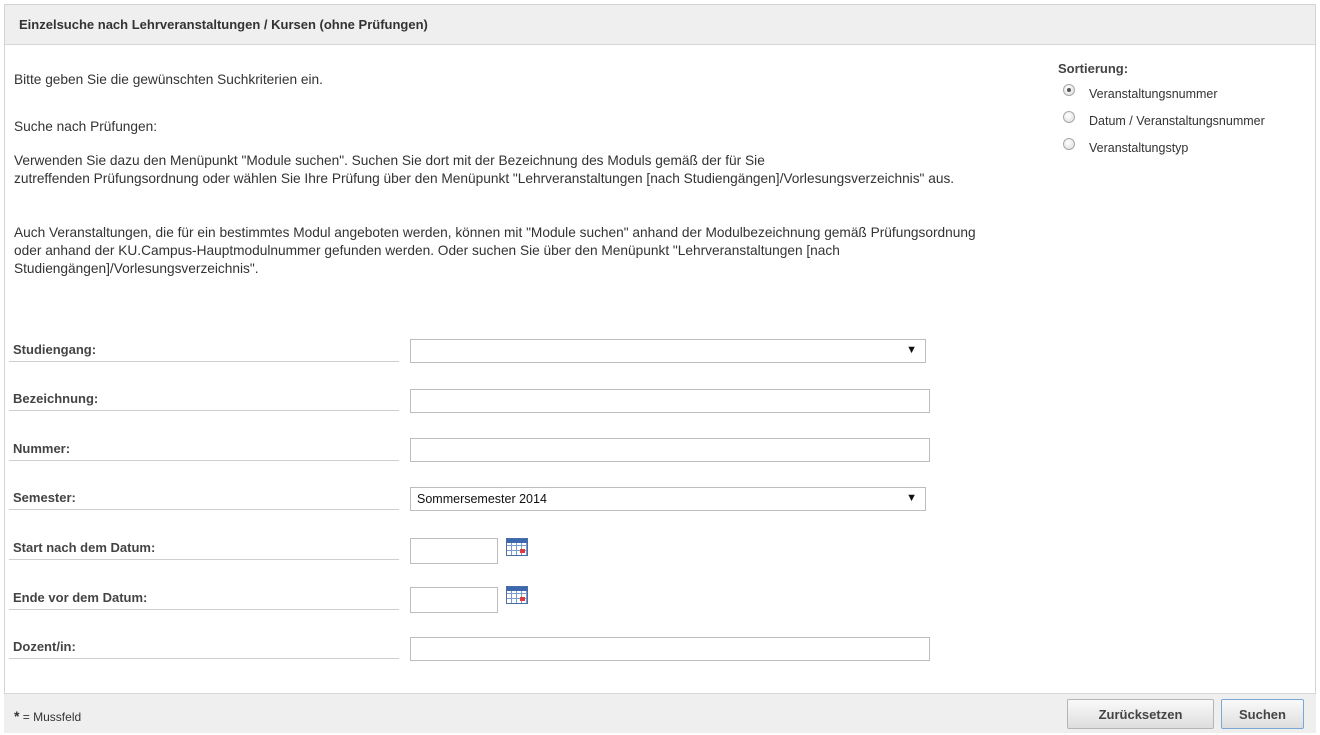 The image size is (1320, 735). What do you see at coordinates (1139, 148) in the screenshot?
I see `sort-option-label: Veranstaltungstyp` at bounding box center [1139, 148].